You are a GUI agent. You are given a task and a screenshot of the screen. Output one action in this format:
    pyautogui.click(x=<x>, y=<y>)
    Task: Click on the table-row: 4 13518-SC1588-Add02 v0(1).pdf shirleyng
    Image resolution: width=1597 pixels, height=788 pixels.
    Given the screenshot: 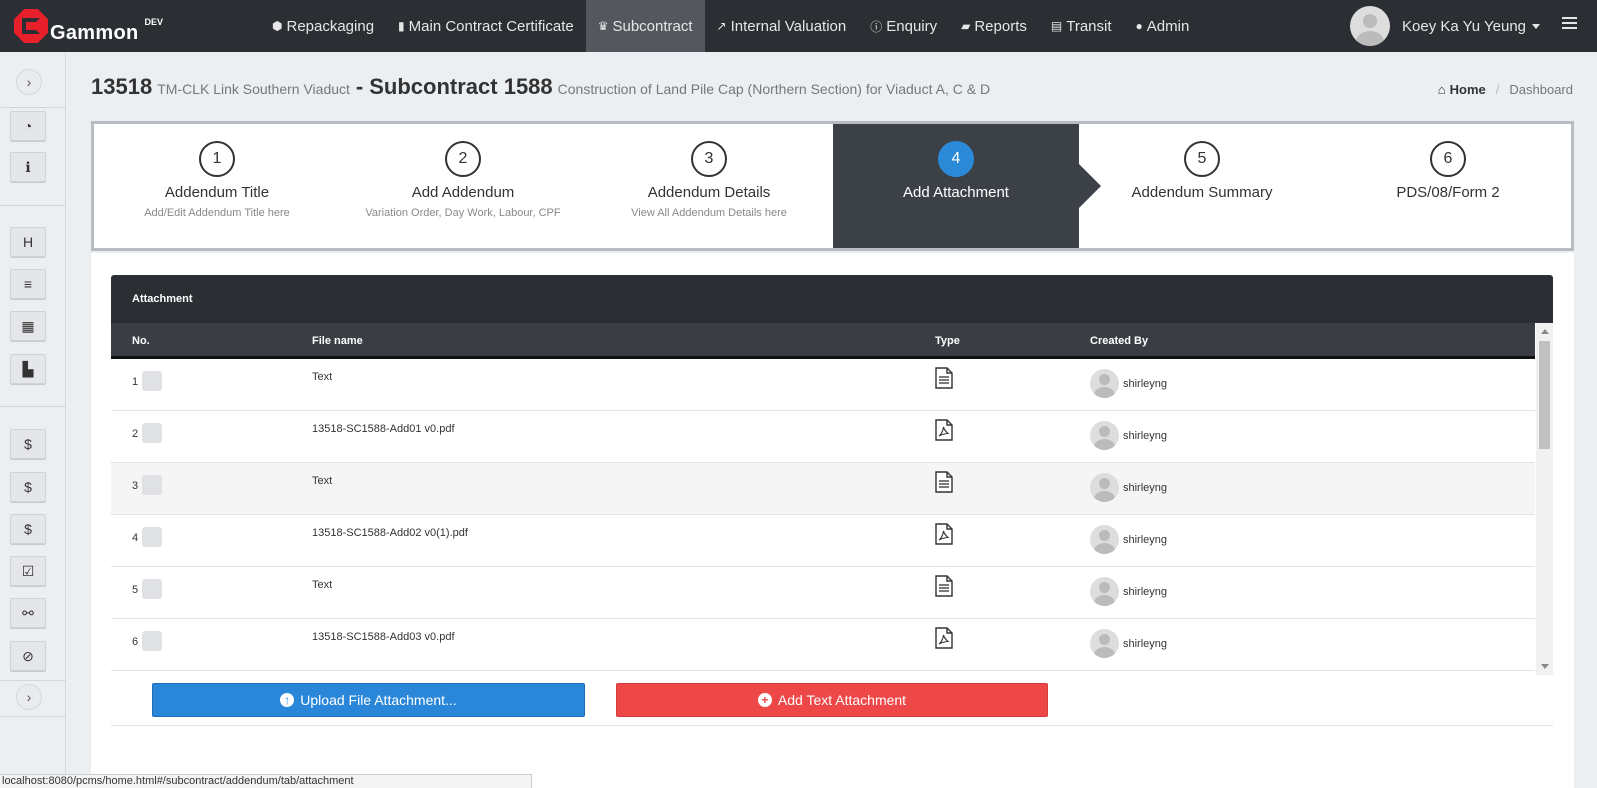 What is the action you would take?
    pyautogui.click(x=823, y=541)
    